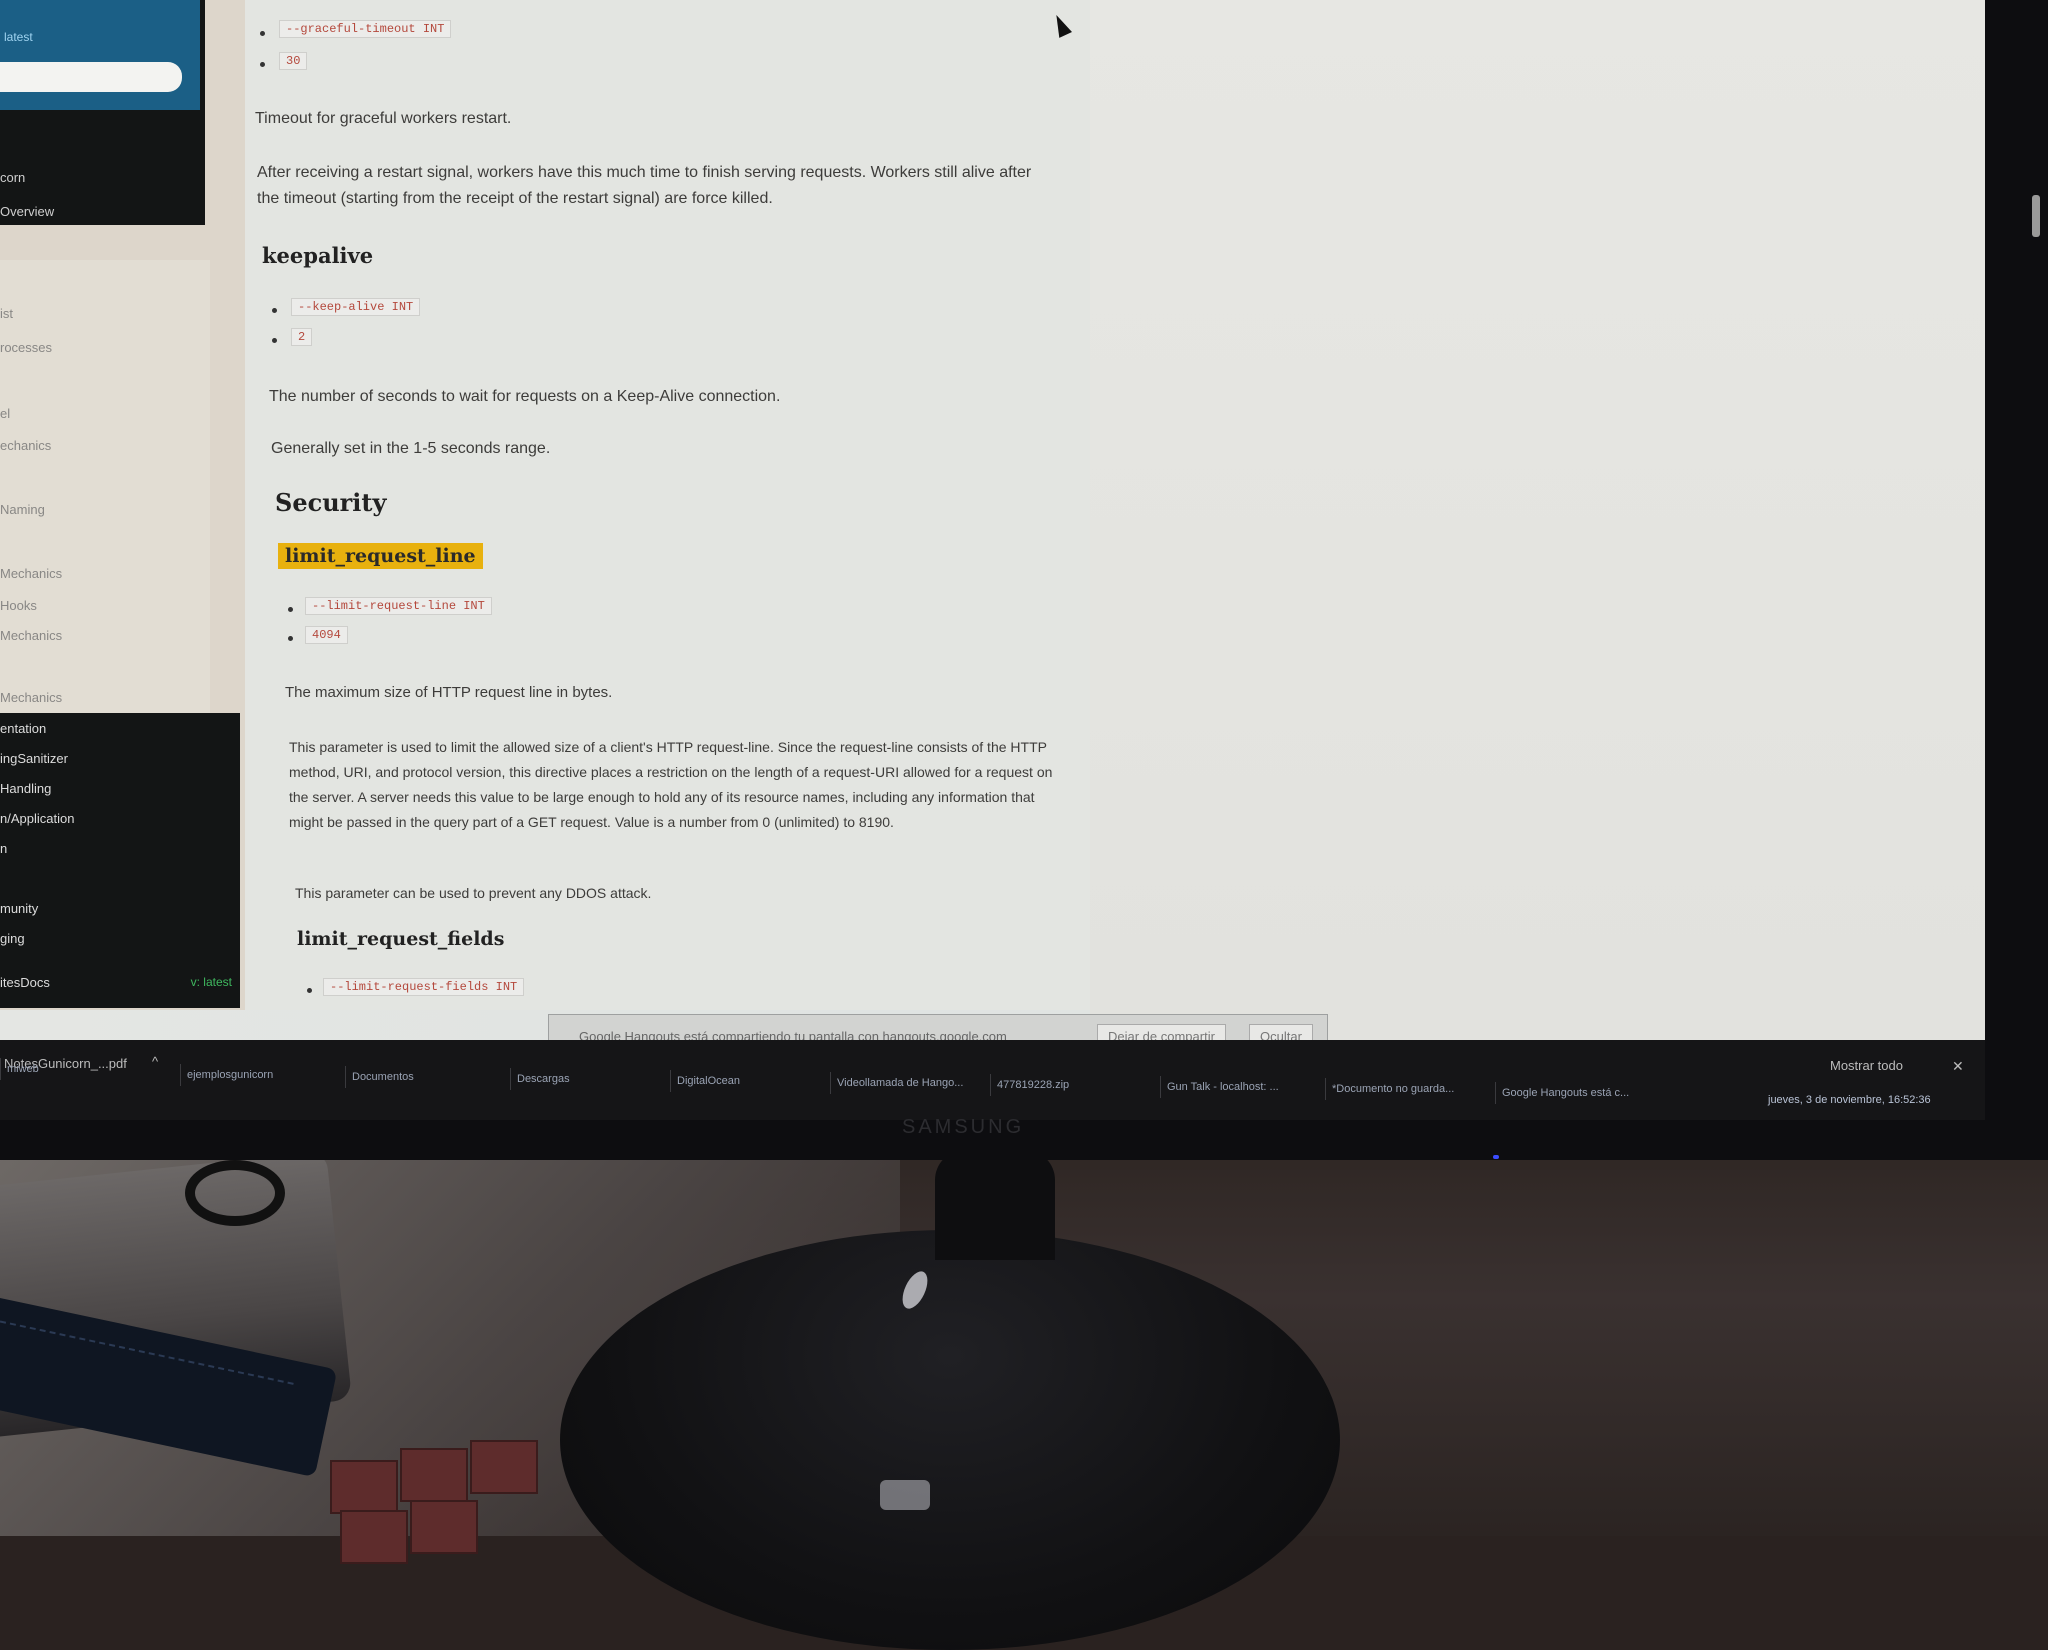 This screenshot has width=2048, height=1650. I want to click on power-led, so click(1496, 1157).